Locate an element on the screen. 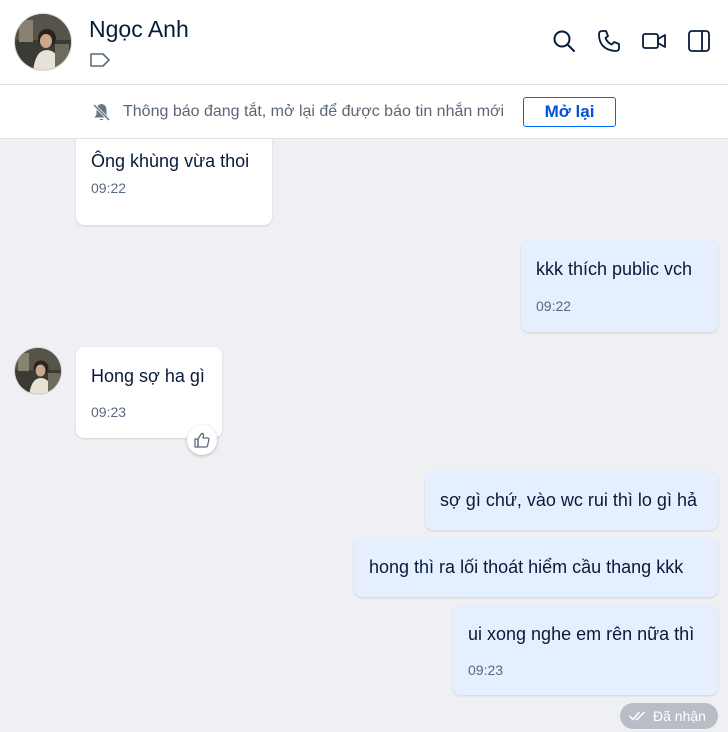  bell-off-icon is located at coordinates (101, 112).